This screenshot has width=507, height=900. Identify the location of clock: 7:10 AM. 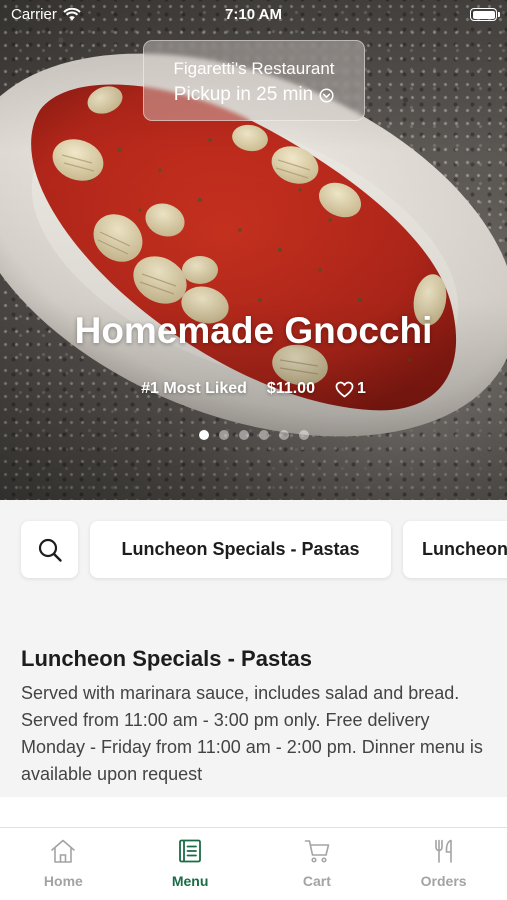
(253, 14).